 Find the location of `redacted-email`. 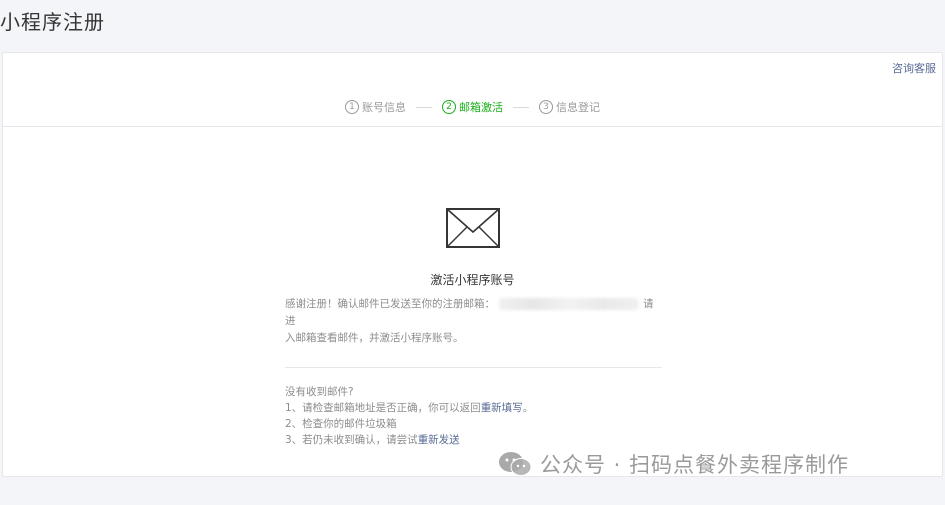

redacted-email is located at coordinates (569, 304).